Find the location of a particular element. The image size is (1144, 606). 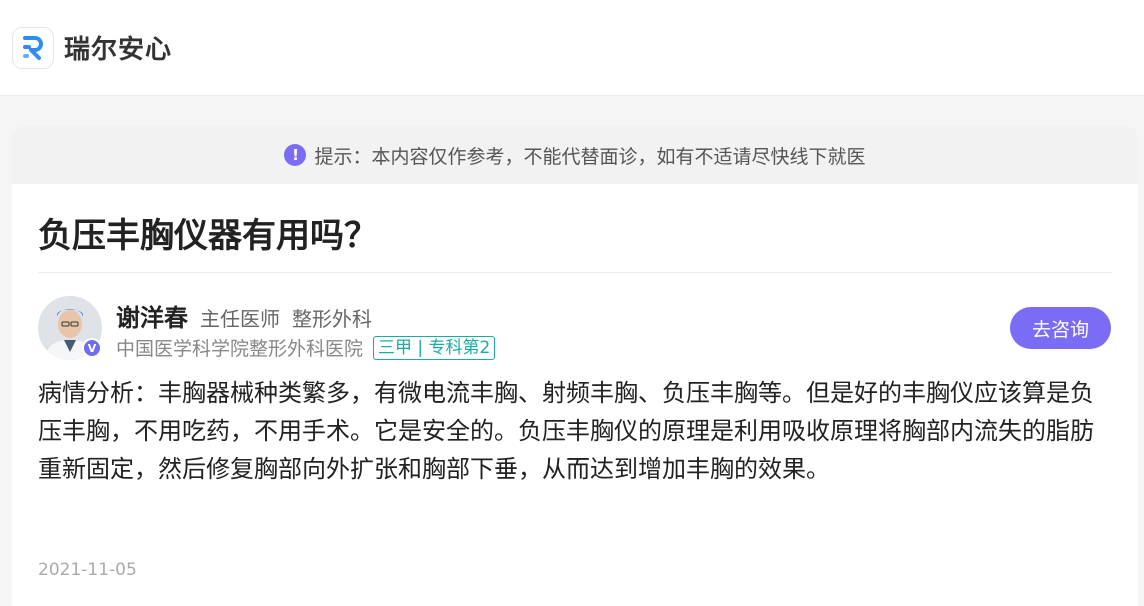

hospital-name: 中国医学科学院整形外科医院 is located at coordinates (240, 349).